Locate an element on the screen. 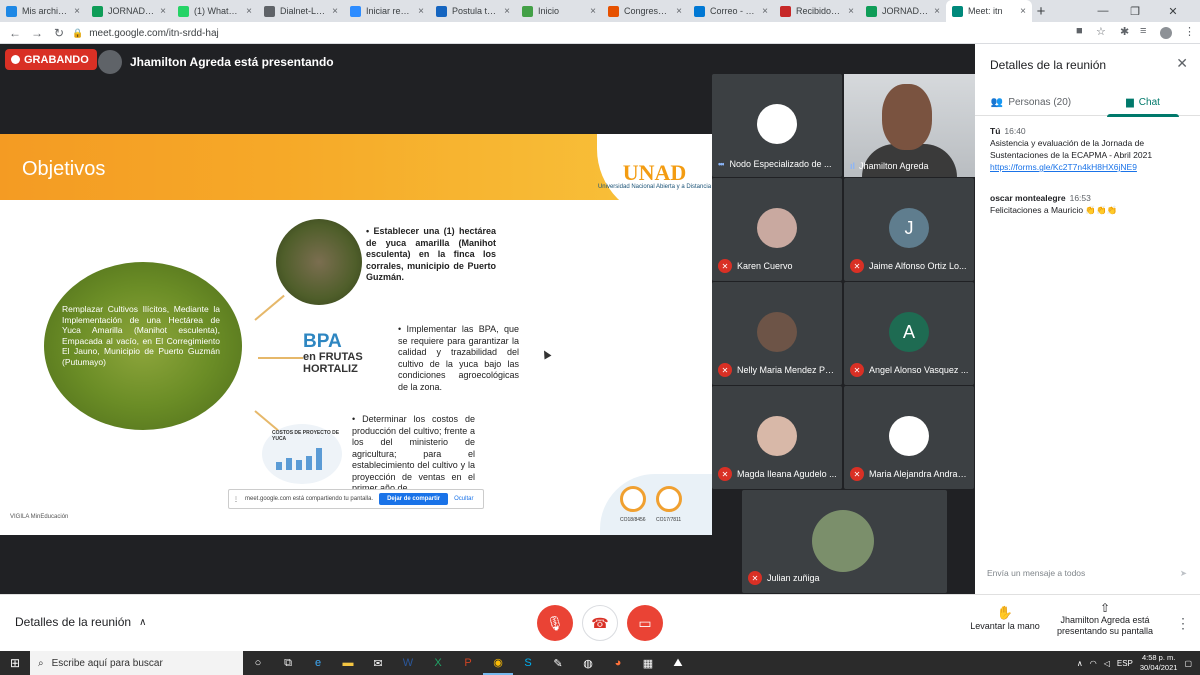 The width and height of the screenshot is (1200, 675). chat-link: https://forms.gle/Kc2T7n4kH8HX6jNE9 is located at coordinates (1090, 167).